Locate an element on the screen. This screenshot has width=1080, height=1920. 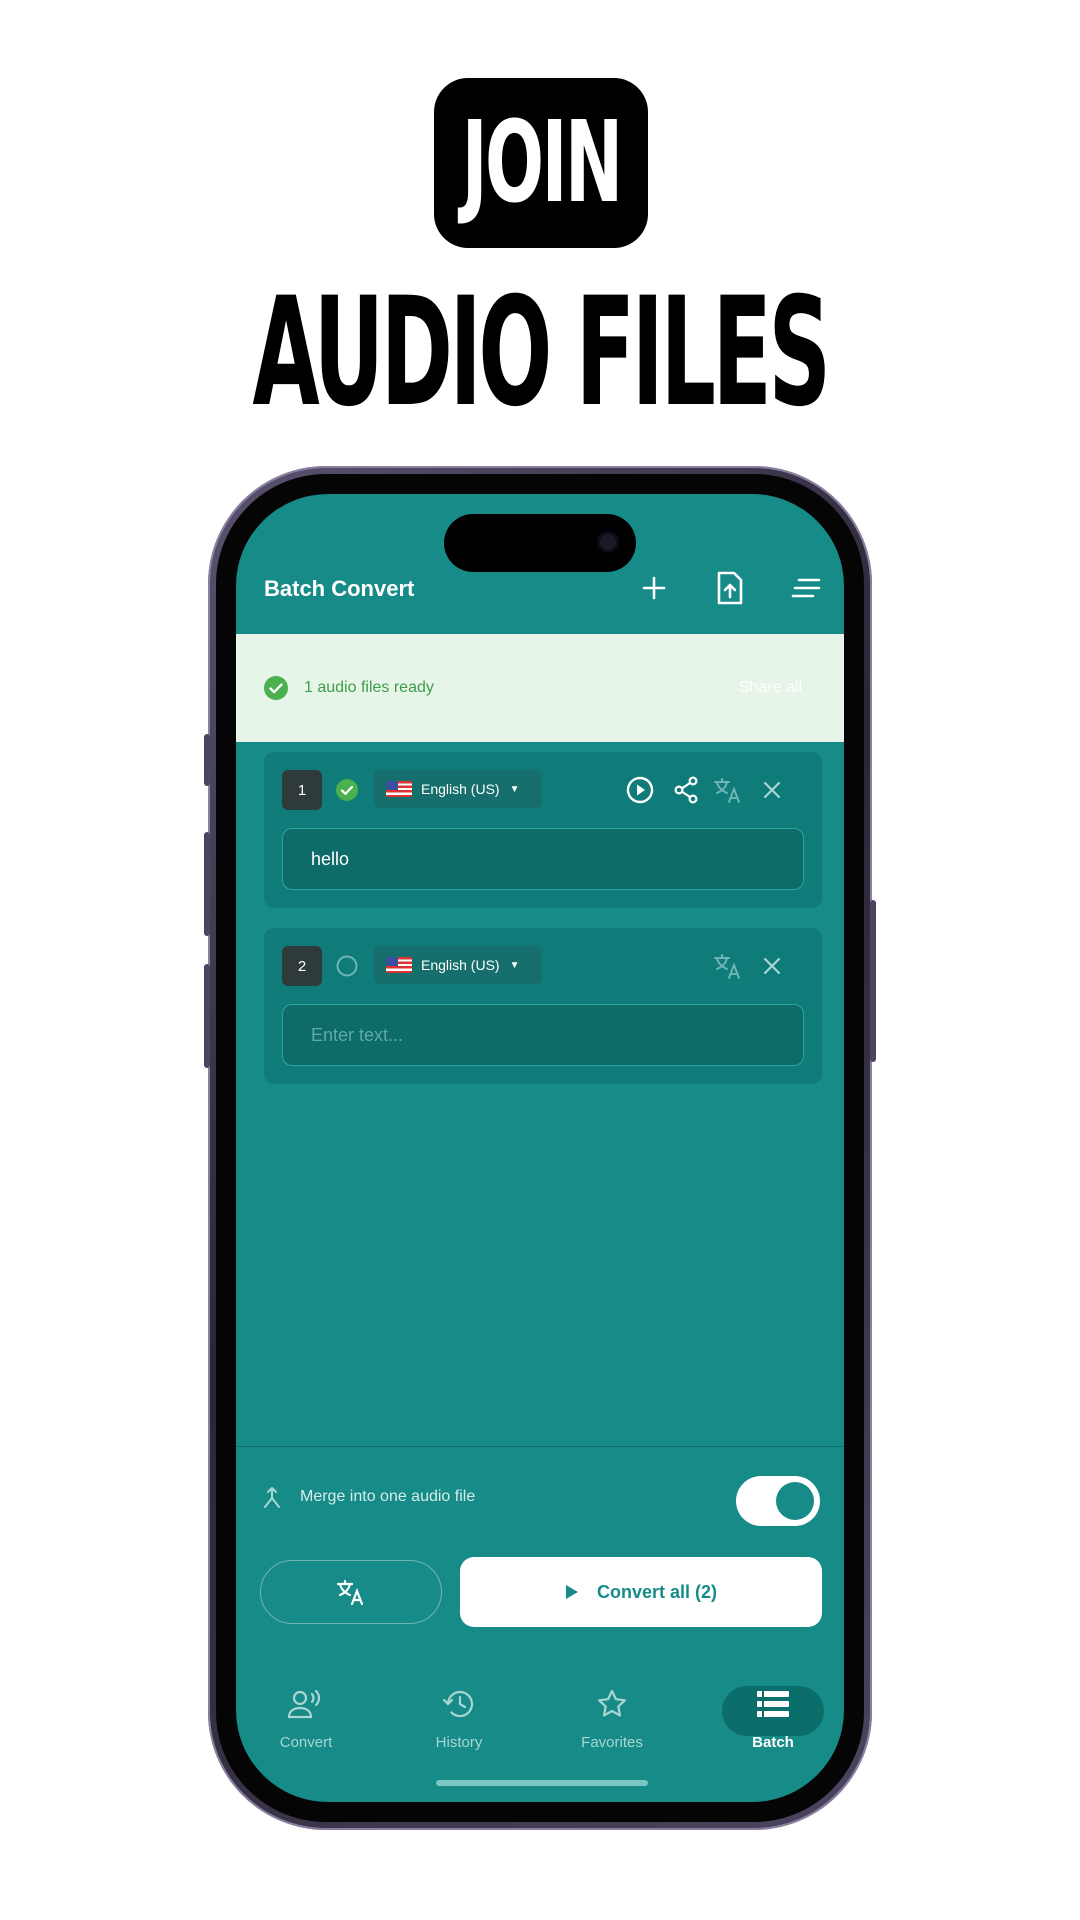
phone-volume-down-button is located at coordinates (207, 1016).